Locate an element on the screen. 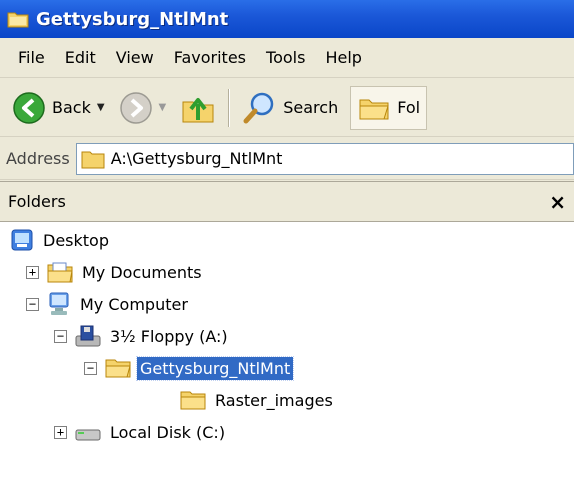 This screenshot has width=574, height=490. folders-button-label: Fol is located at coordinates (409, 107).